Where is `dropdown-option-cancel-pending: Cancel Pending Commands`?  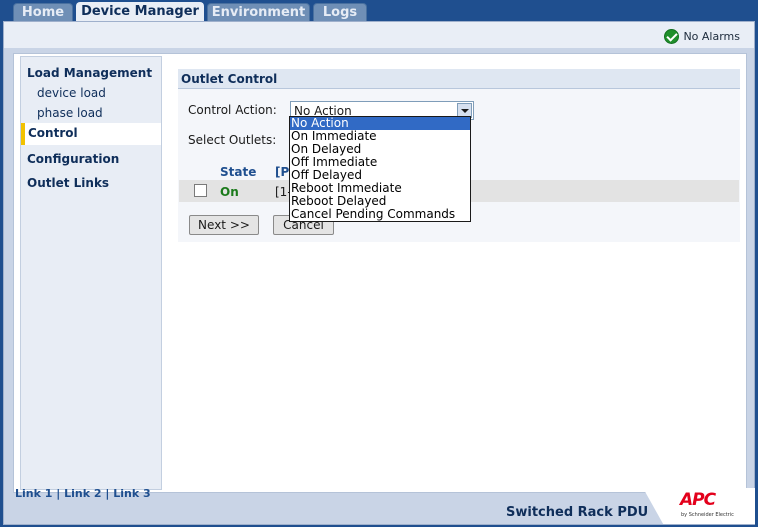 dropdown-option-cancel-pending: Cancel Pending Commands is located at coordinates (380, 214).